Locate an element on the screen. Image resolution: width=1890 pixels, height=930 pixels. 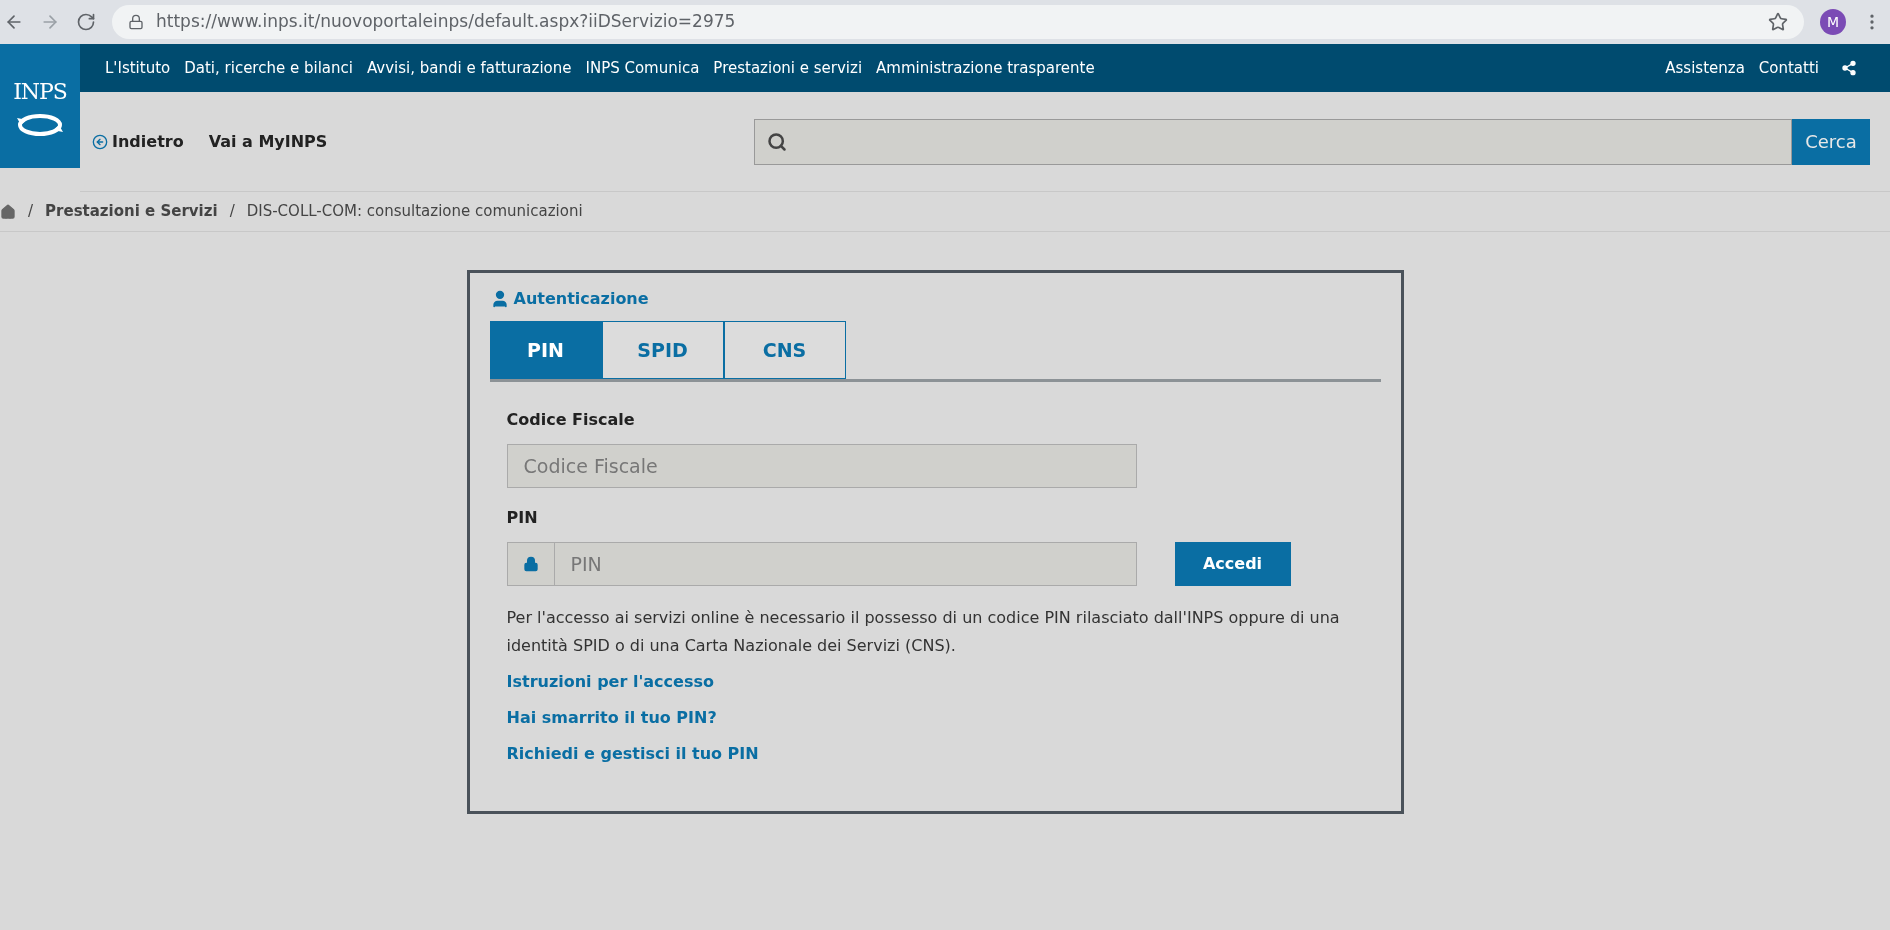
nav-link: Contatti is located at coordinates (1788, 68).